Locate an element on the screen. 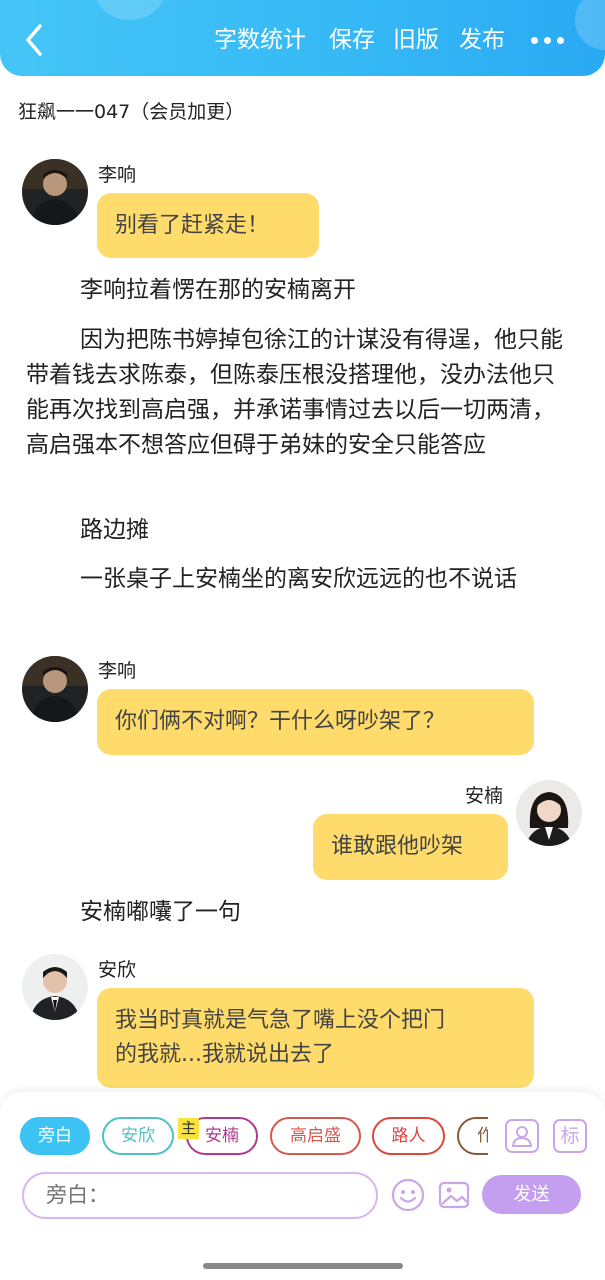  save-button: 保存 is located at coordinates (352, 40).